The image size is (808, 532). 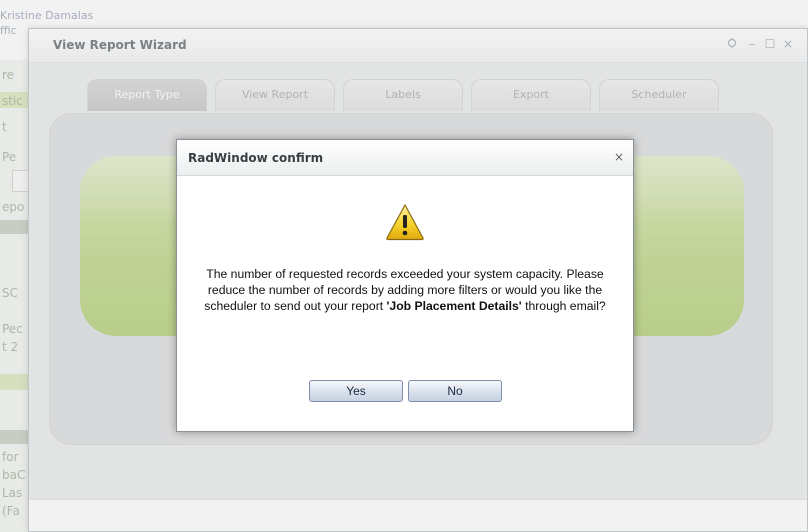 I want to click on no-button: No, so click(x=455, y=391).